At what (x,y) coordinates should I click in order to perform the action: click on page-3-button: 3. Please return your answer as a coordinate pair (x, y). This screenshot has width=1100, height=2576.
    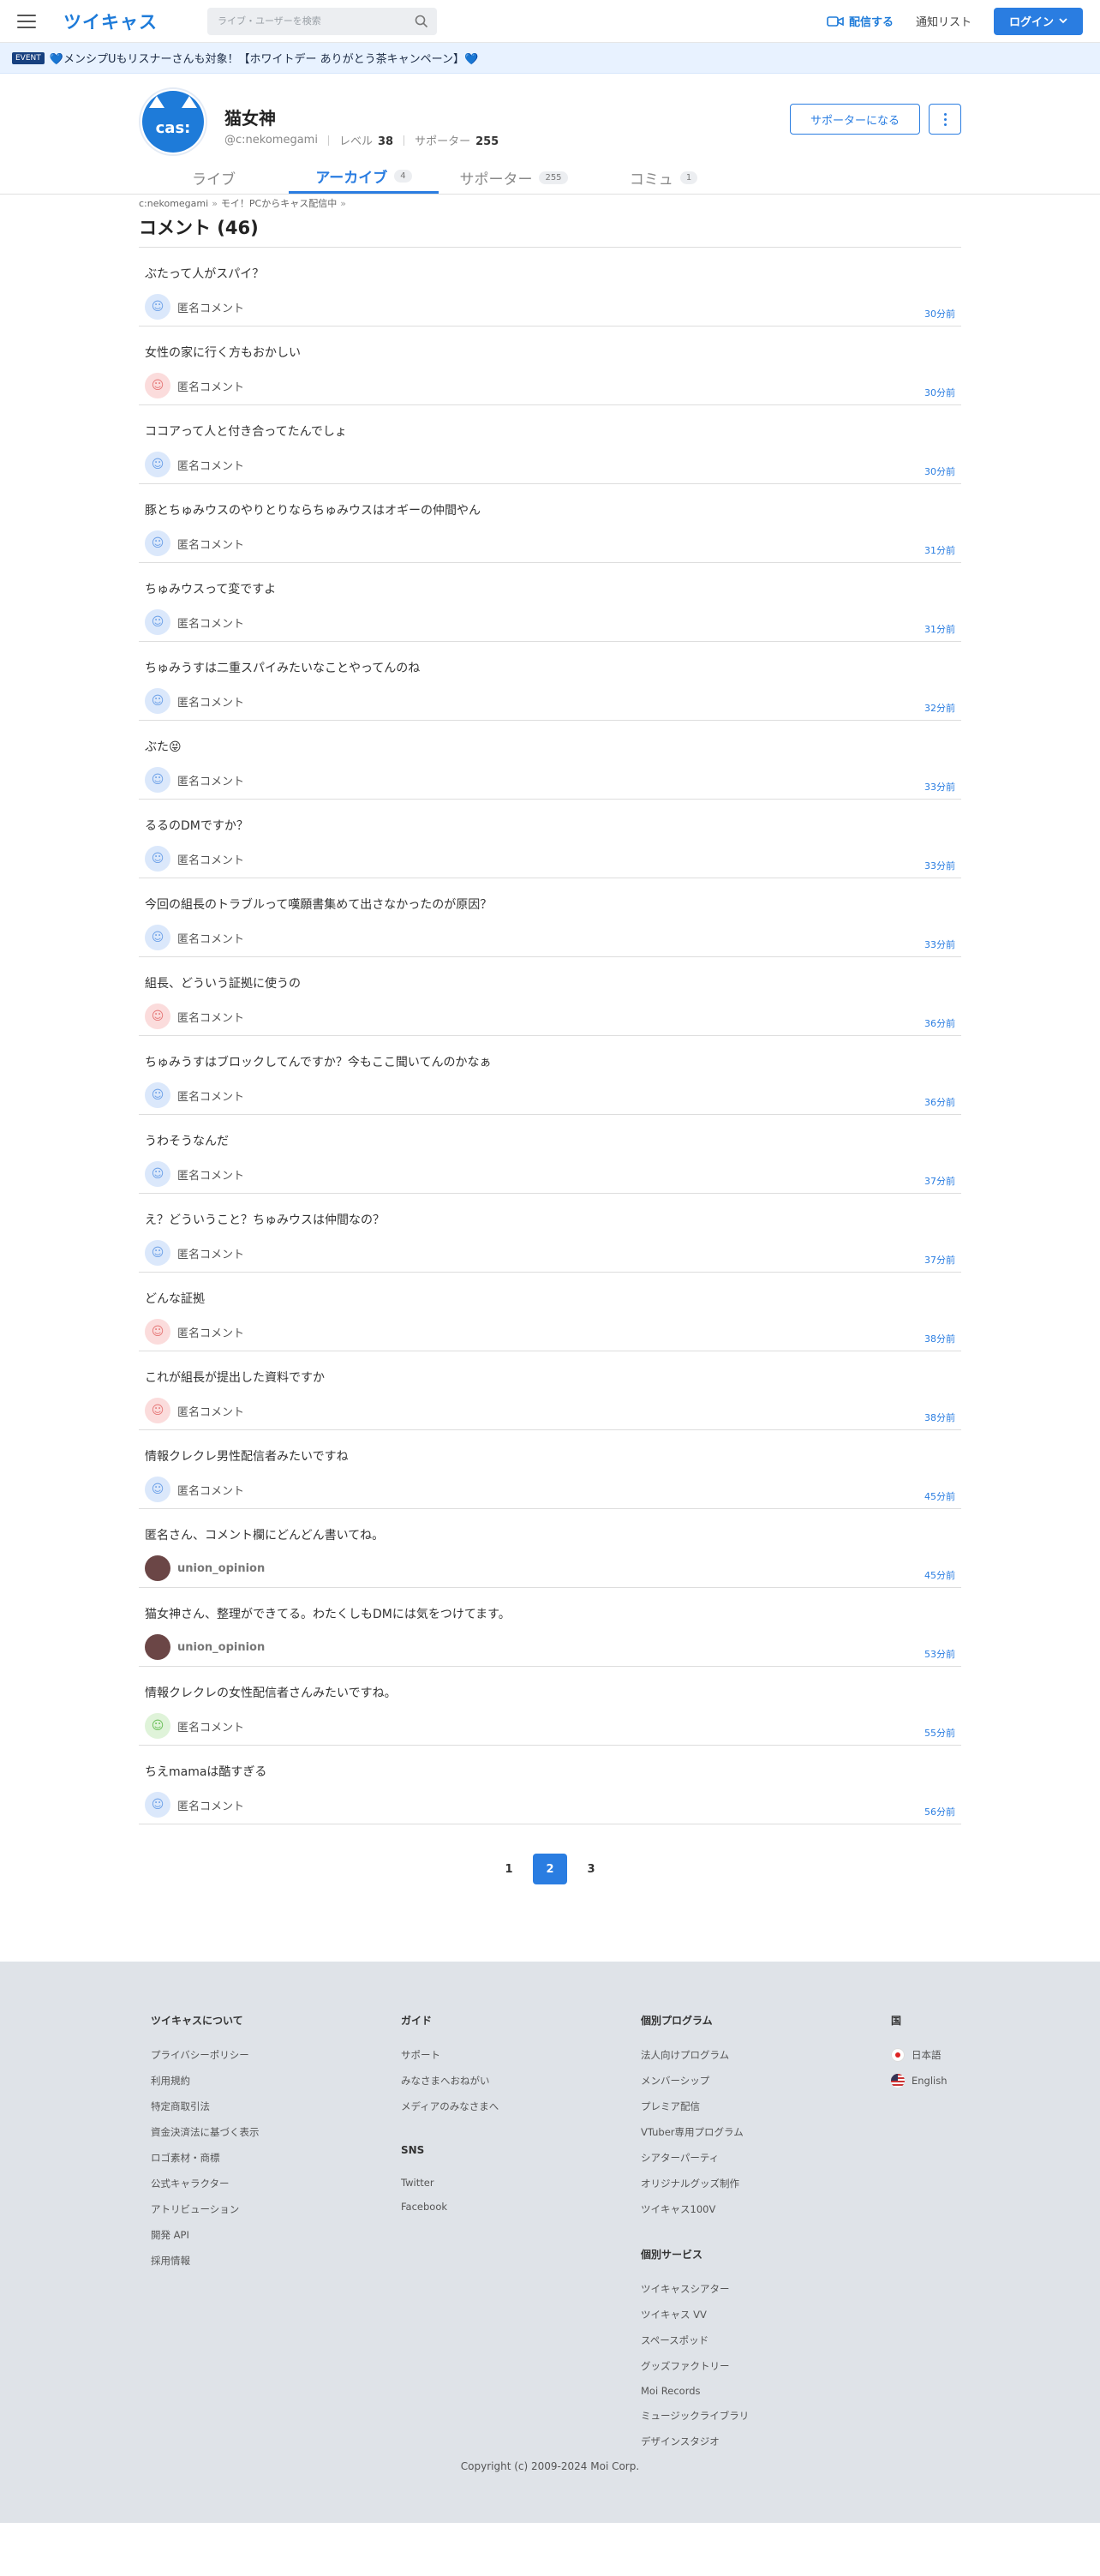
    Looking at the image, I should click on (591, 1869).